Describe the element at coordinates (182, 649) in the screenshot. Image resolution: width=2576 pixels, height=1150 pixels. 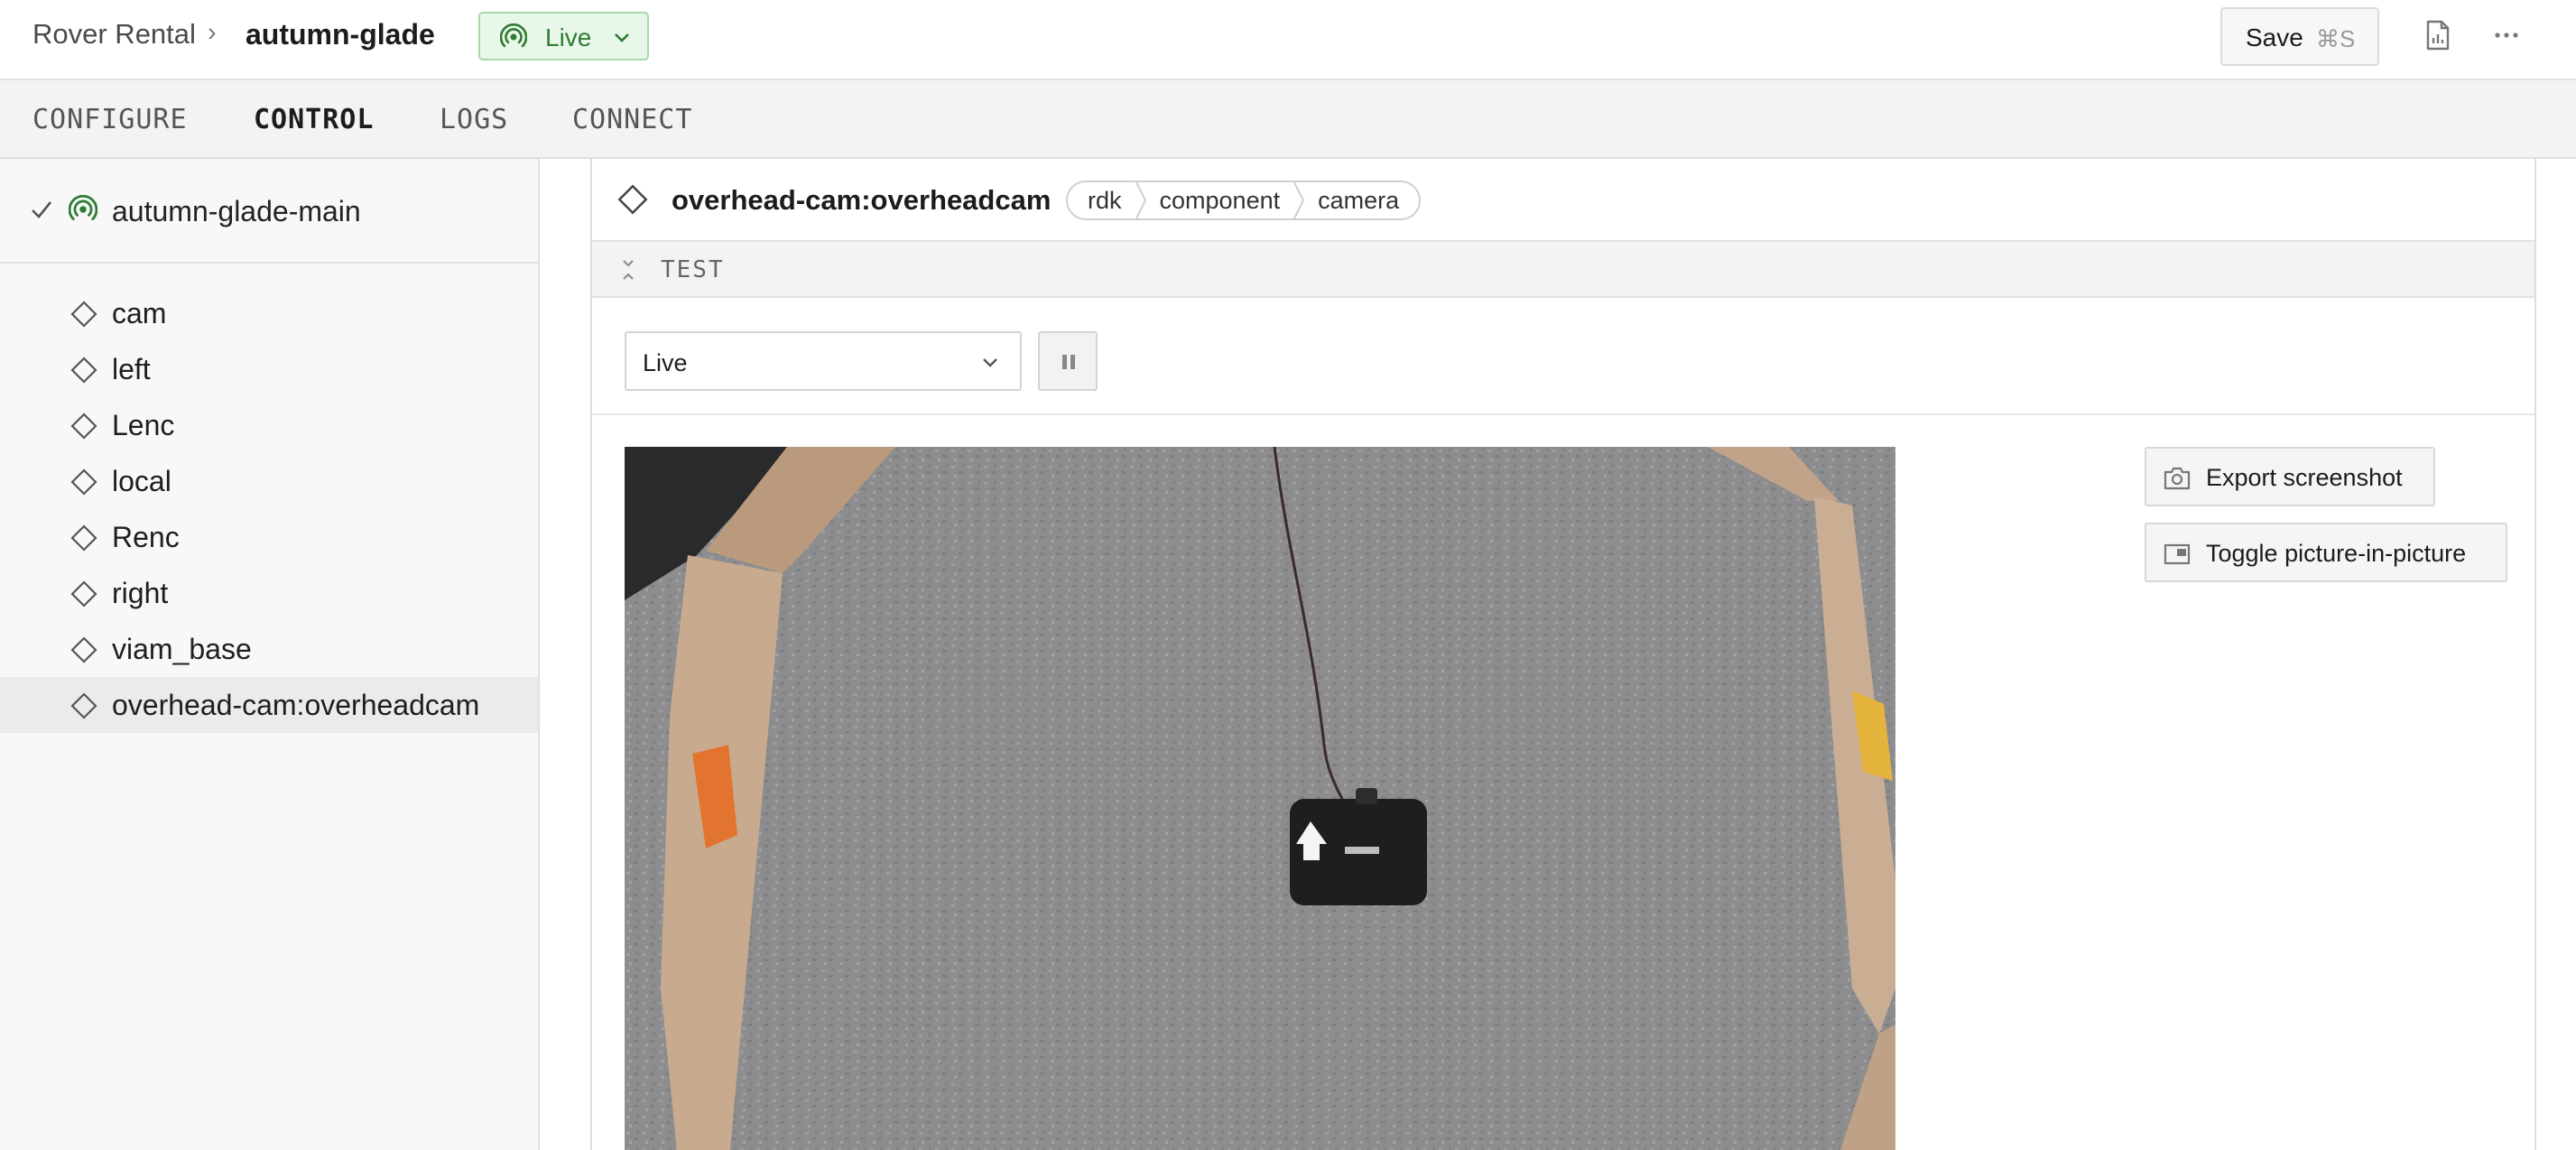
I see `component-label: viam_base` at that location.